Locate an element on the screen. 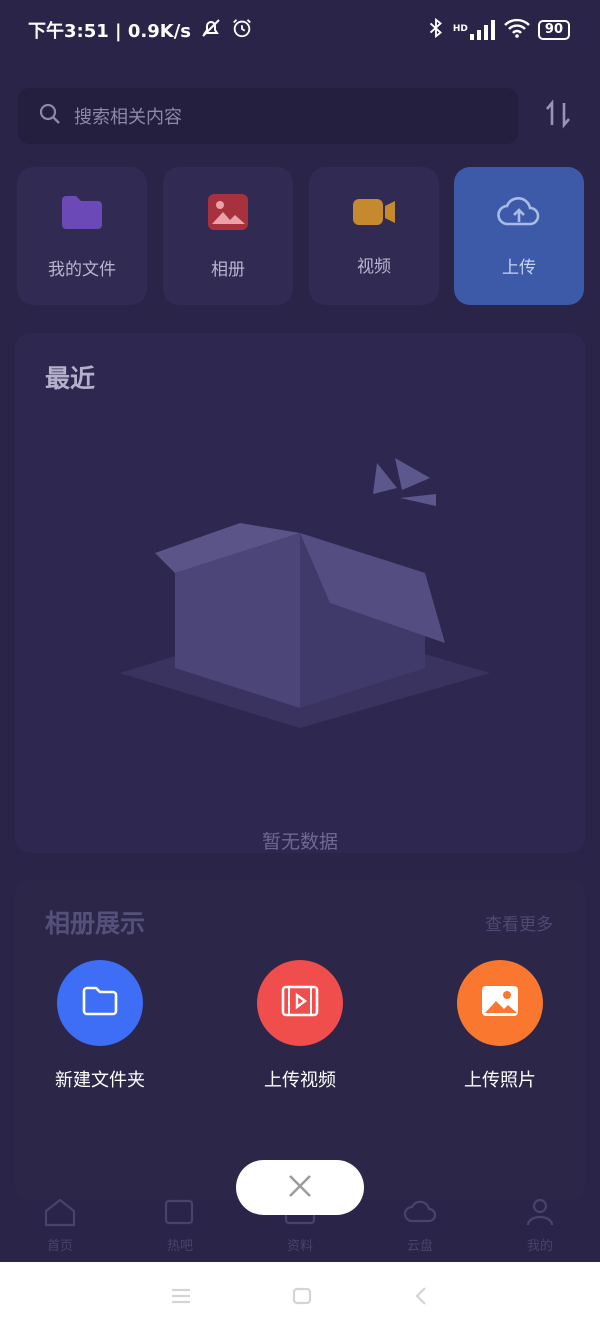 The width and height of the screenshot is (600, 1333). upload-video-button: 上传视频 is located at coordinates (300, 1026).